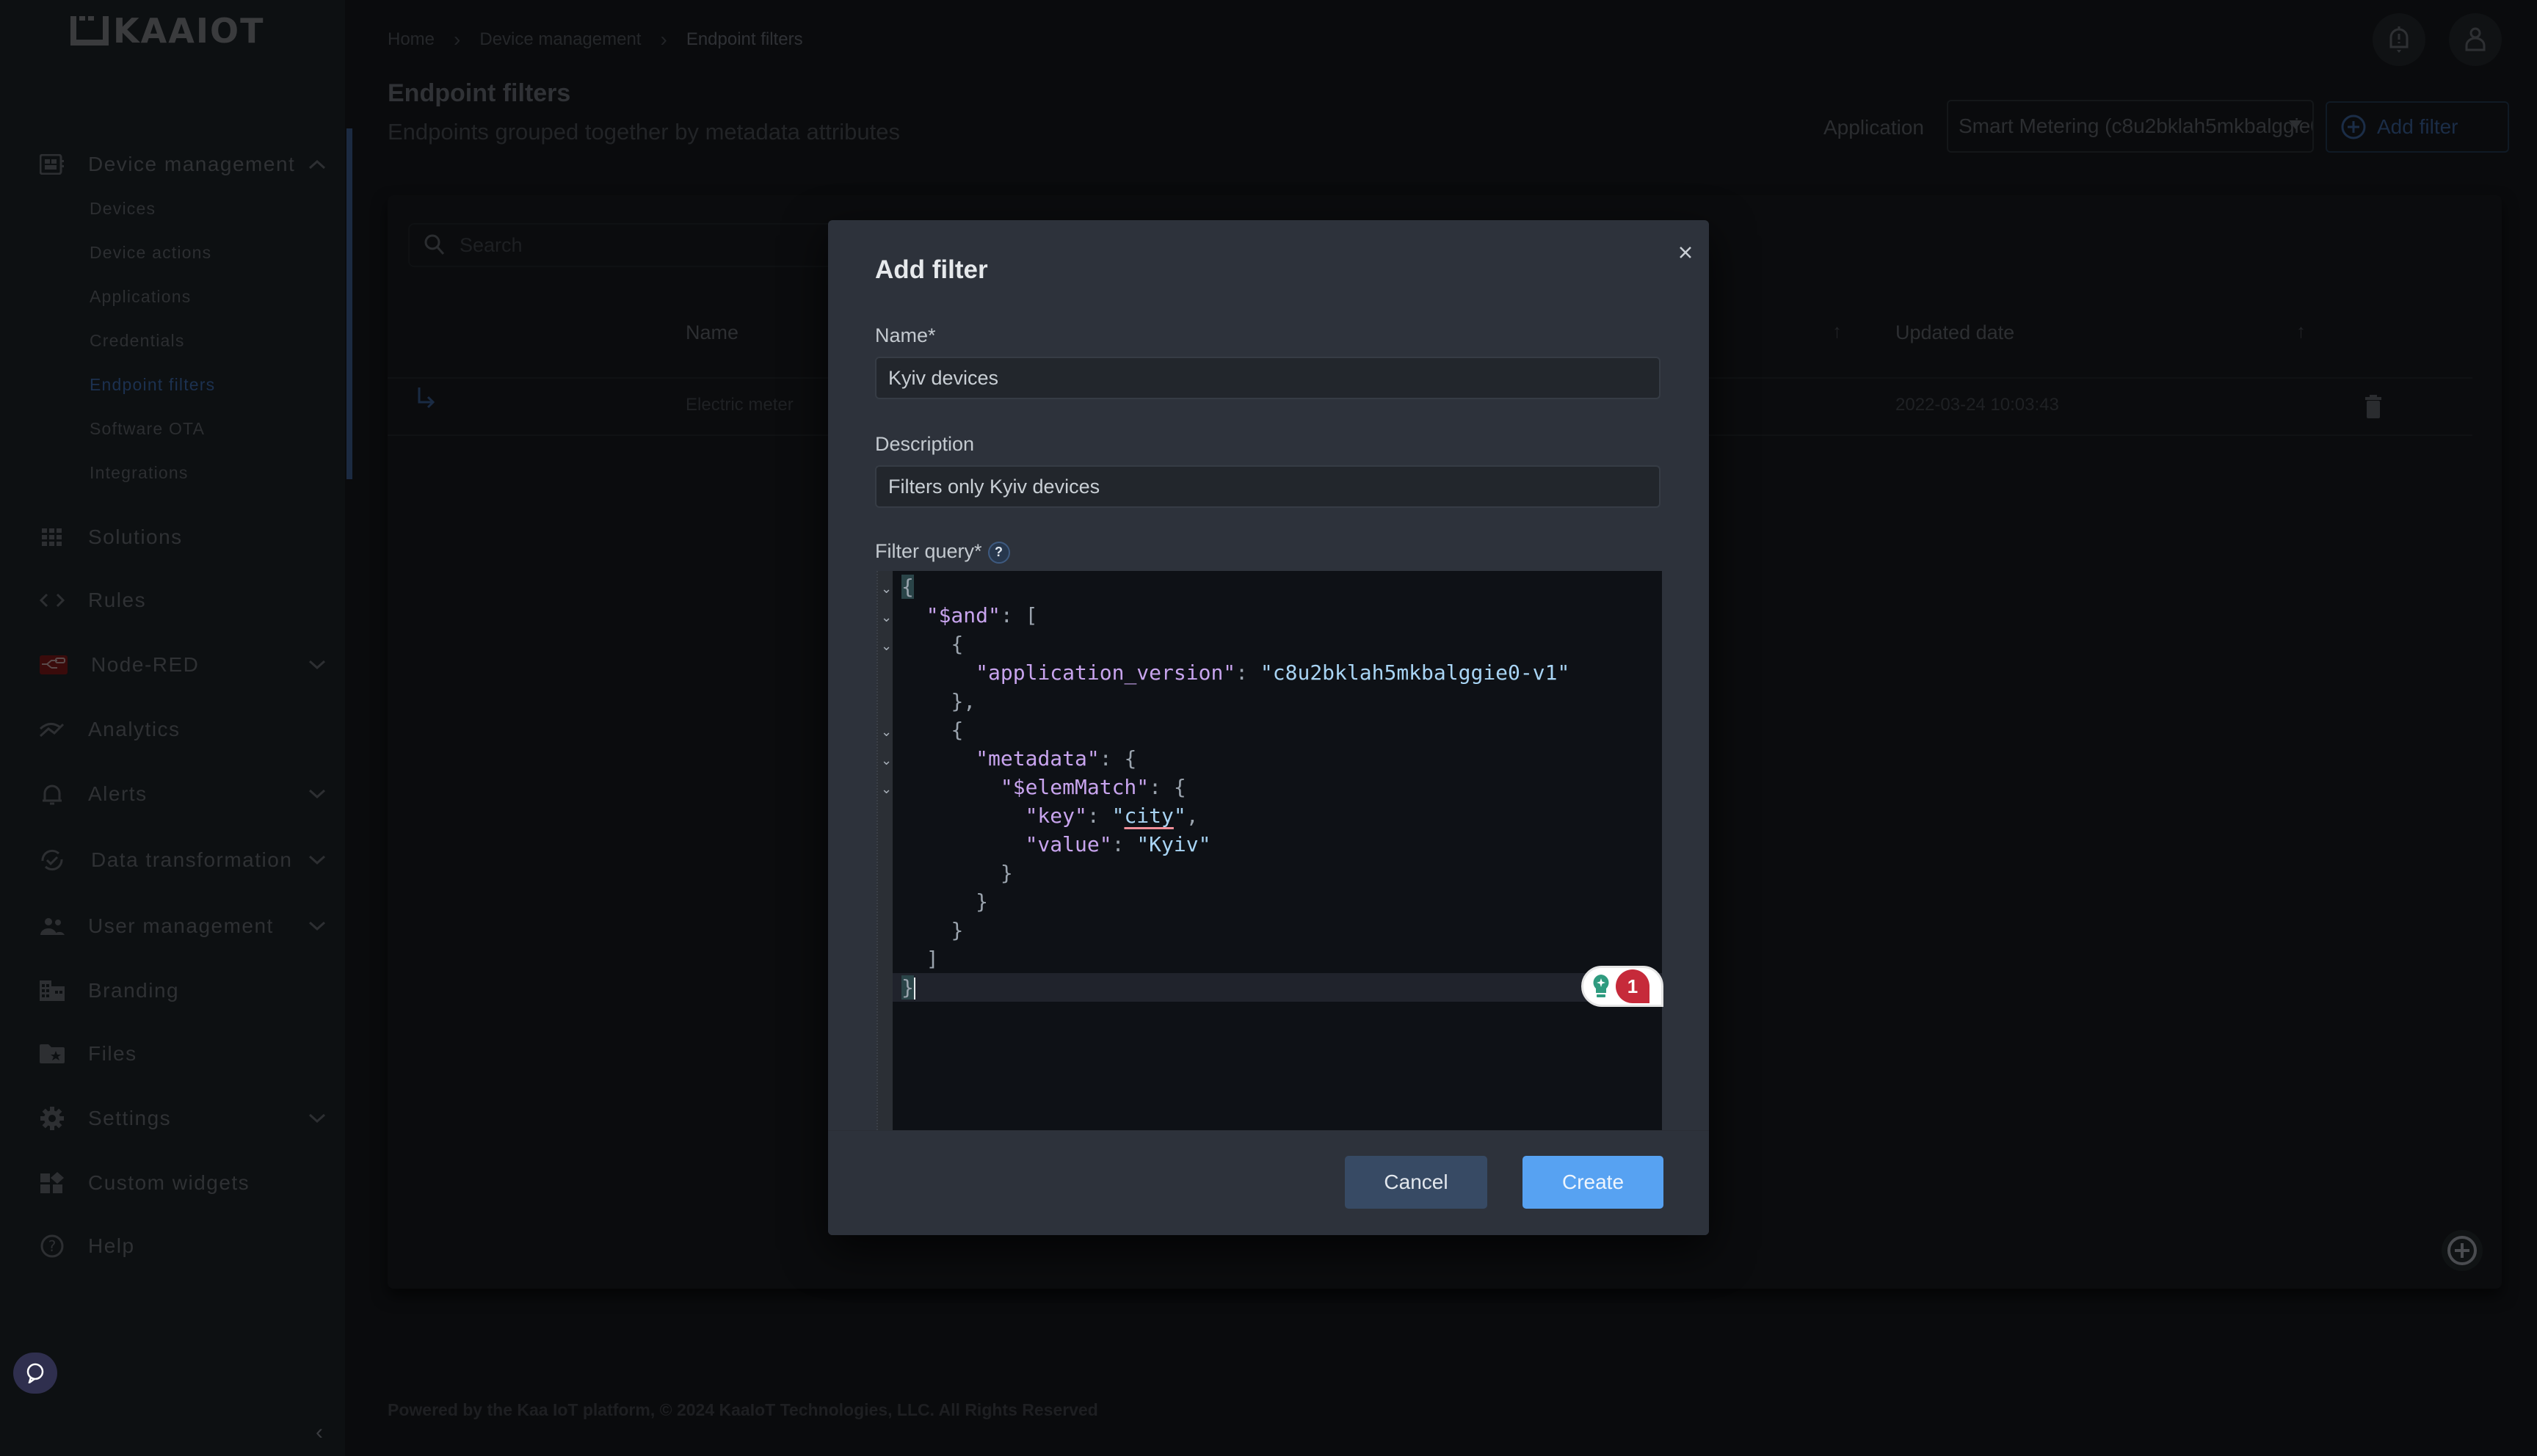  I want to click on widgets-icon, so click(52, 1183).